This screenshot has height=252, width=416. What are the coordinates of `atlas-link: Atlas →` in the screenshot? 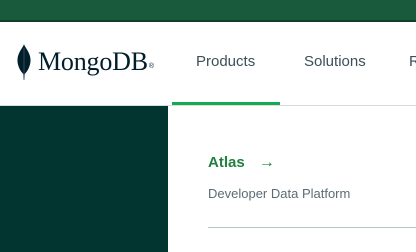 It's located at (241, 163).